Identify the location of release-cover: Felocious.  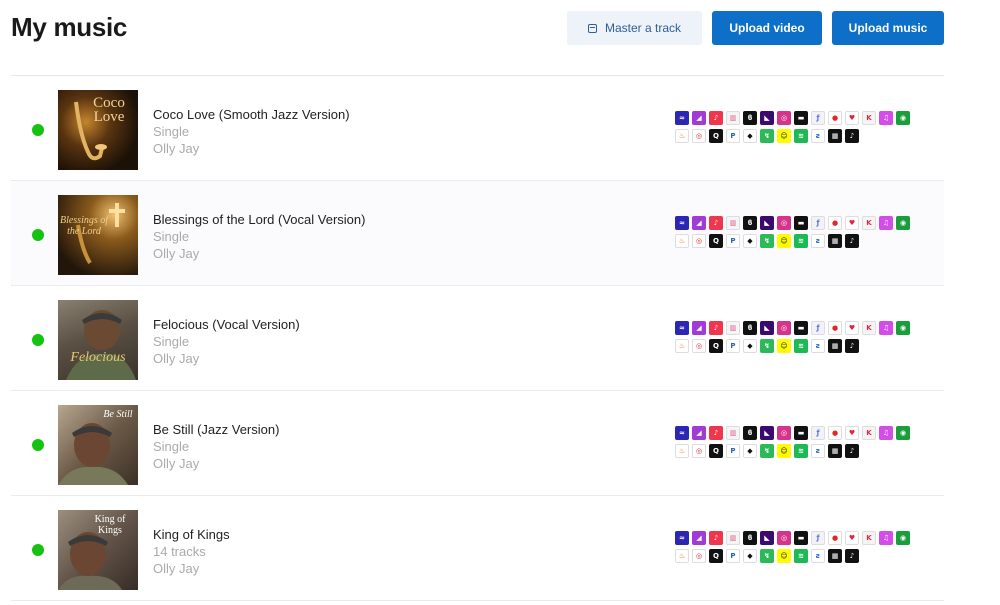
(98, 340).